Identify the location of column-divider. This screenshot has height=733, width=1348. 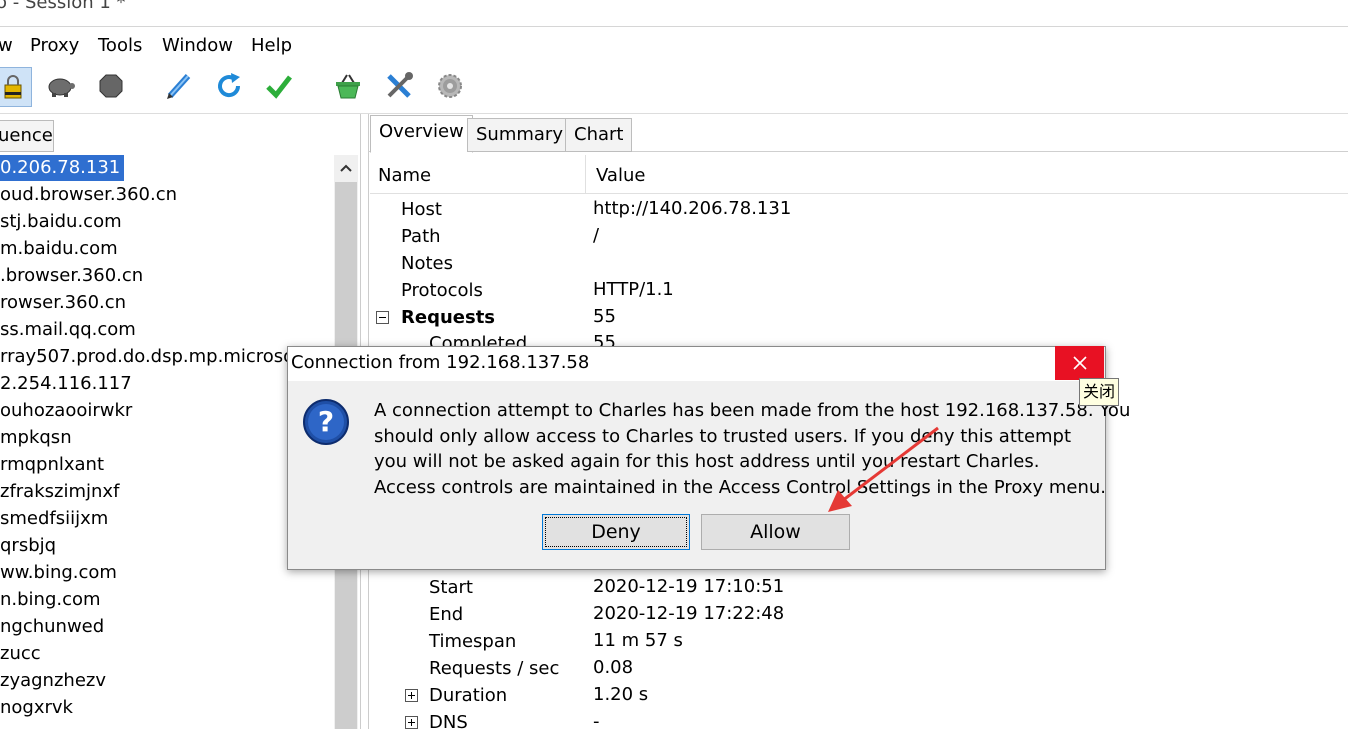
(585, 174).